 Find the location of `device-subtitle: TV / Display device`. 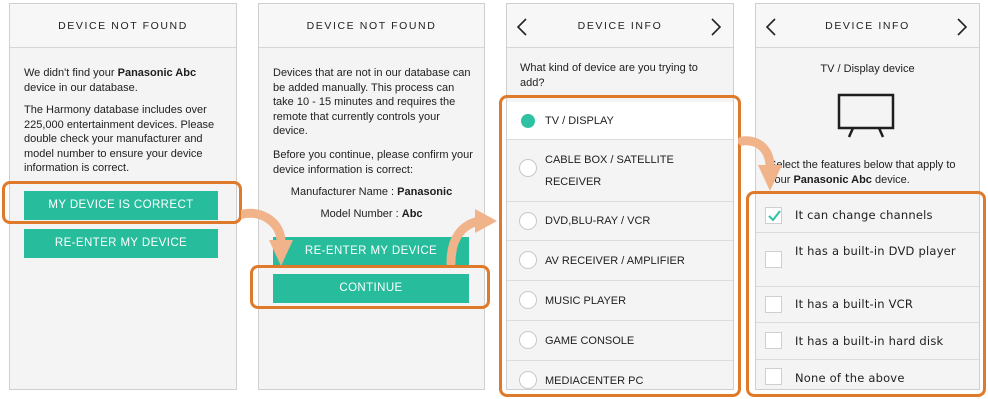

device-subtitle: TV / Display device is located at coordinates (867, 69).